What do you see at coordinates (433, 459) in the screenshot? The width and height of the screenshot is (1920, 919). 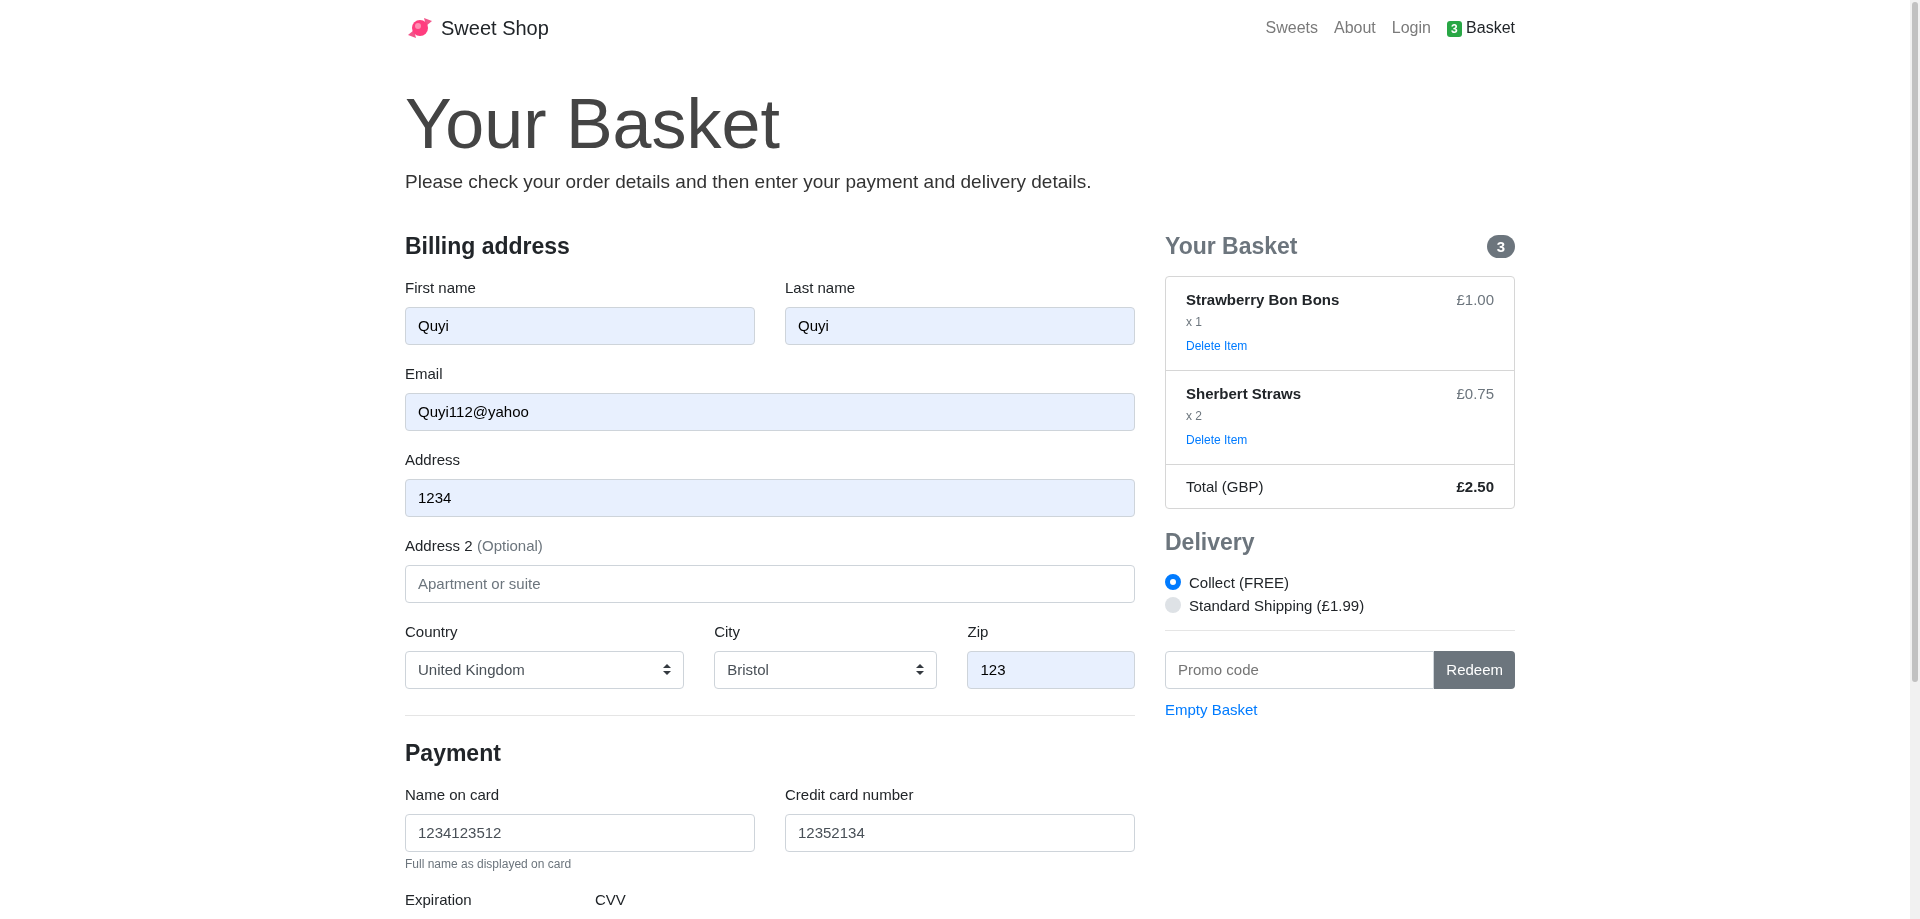 I see `field-label: Address` at bounding box center [433, 459].